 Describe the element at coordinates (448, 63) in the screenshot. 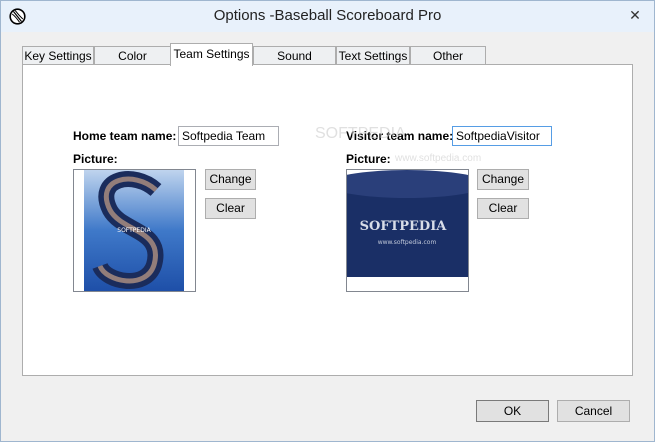

I see `tab-other-settings: Other Settings` at that location.